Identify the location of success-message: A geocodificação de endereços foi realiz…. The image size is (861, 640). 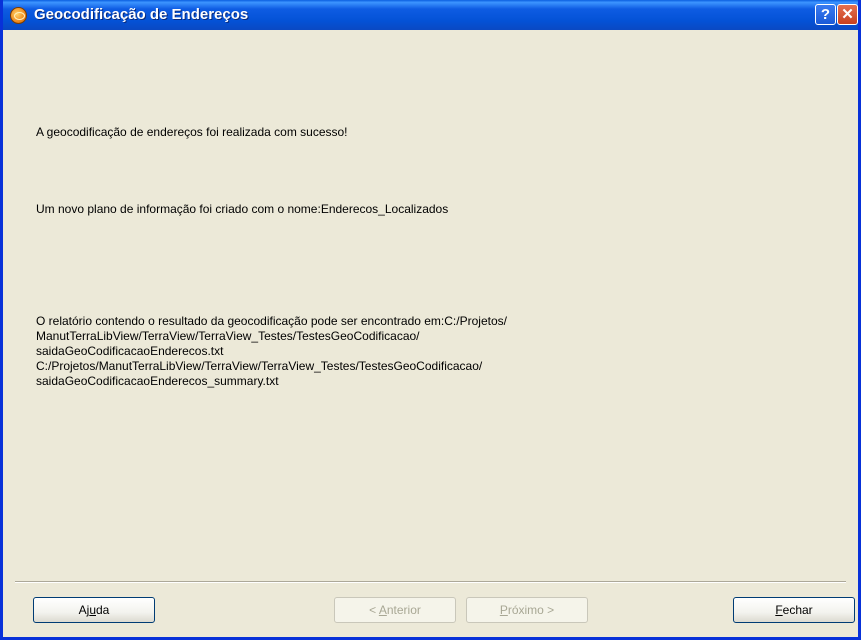
(192, 132).